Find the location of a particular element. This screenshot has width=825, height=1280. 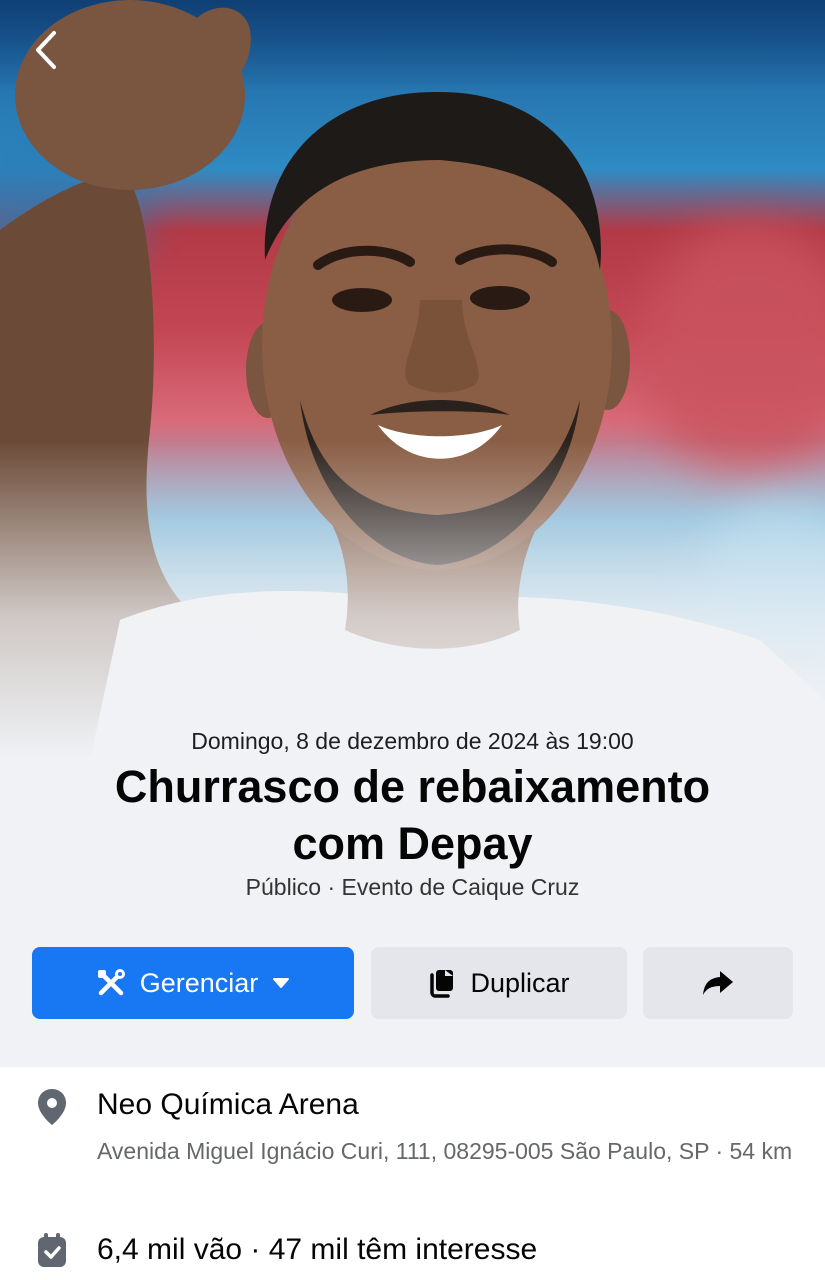

share-button is located at coordinates (718, 983).